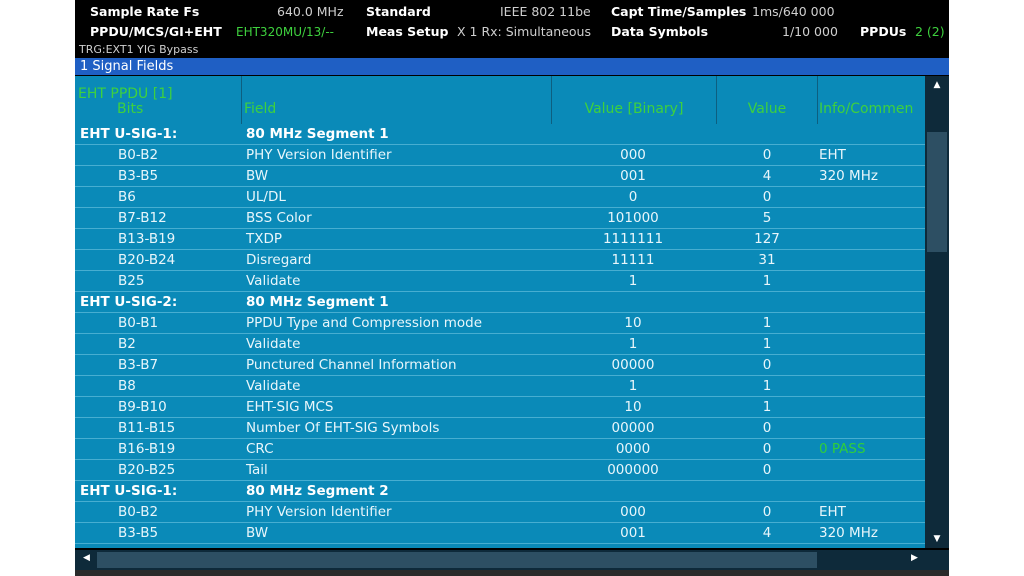 Image resolution: width=1024 pixels, height=576 pixels. What do you see at coordinates (147, 470) in the screenshot?
I see `cell-bits: B20-B25` at bounding box center [147, 470].